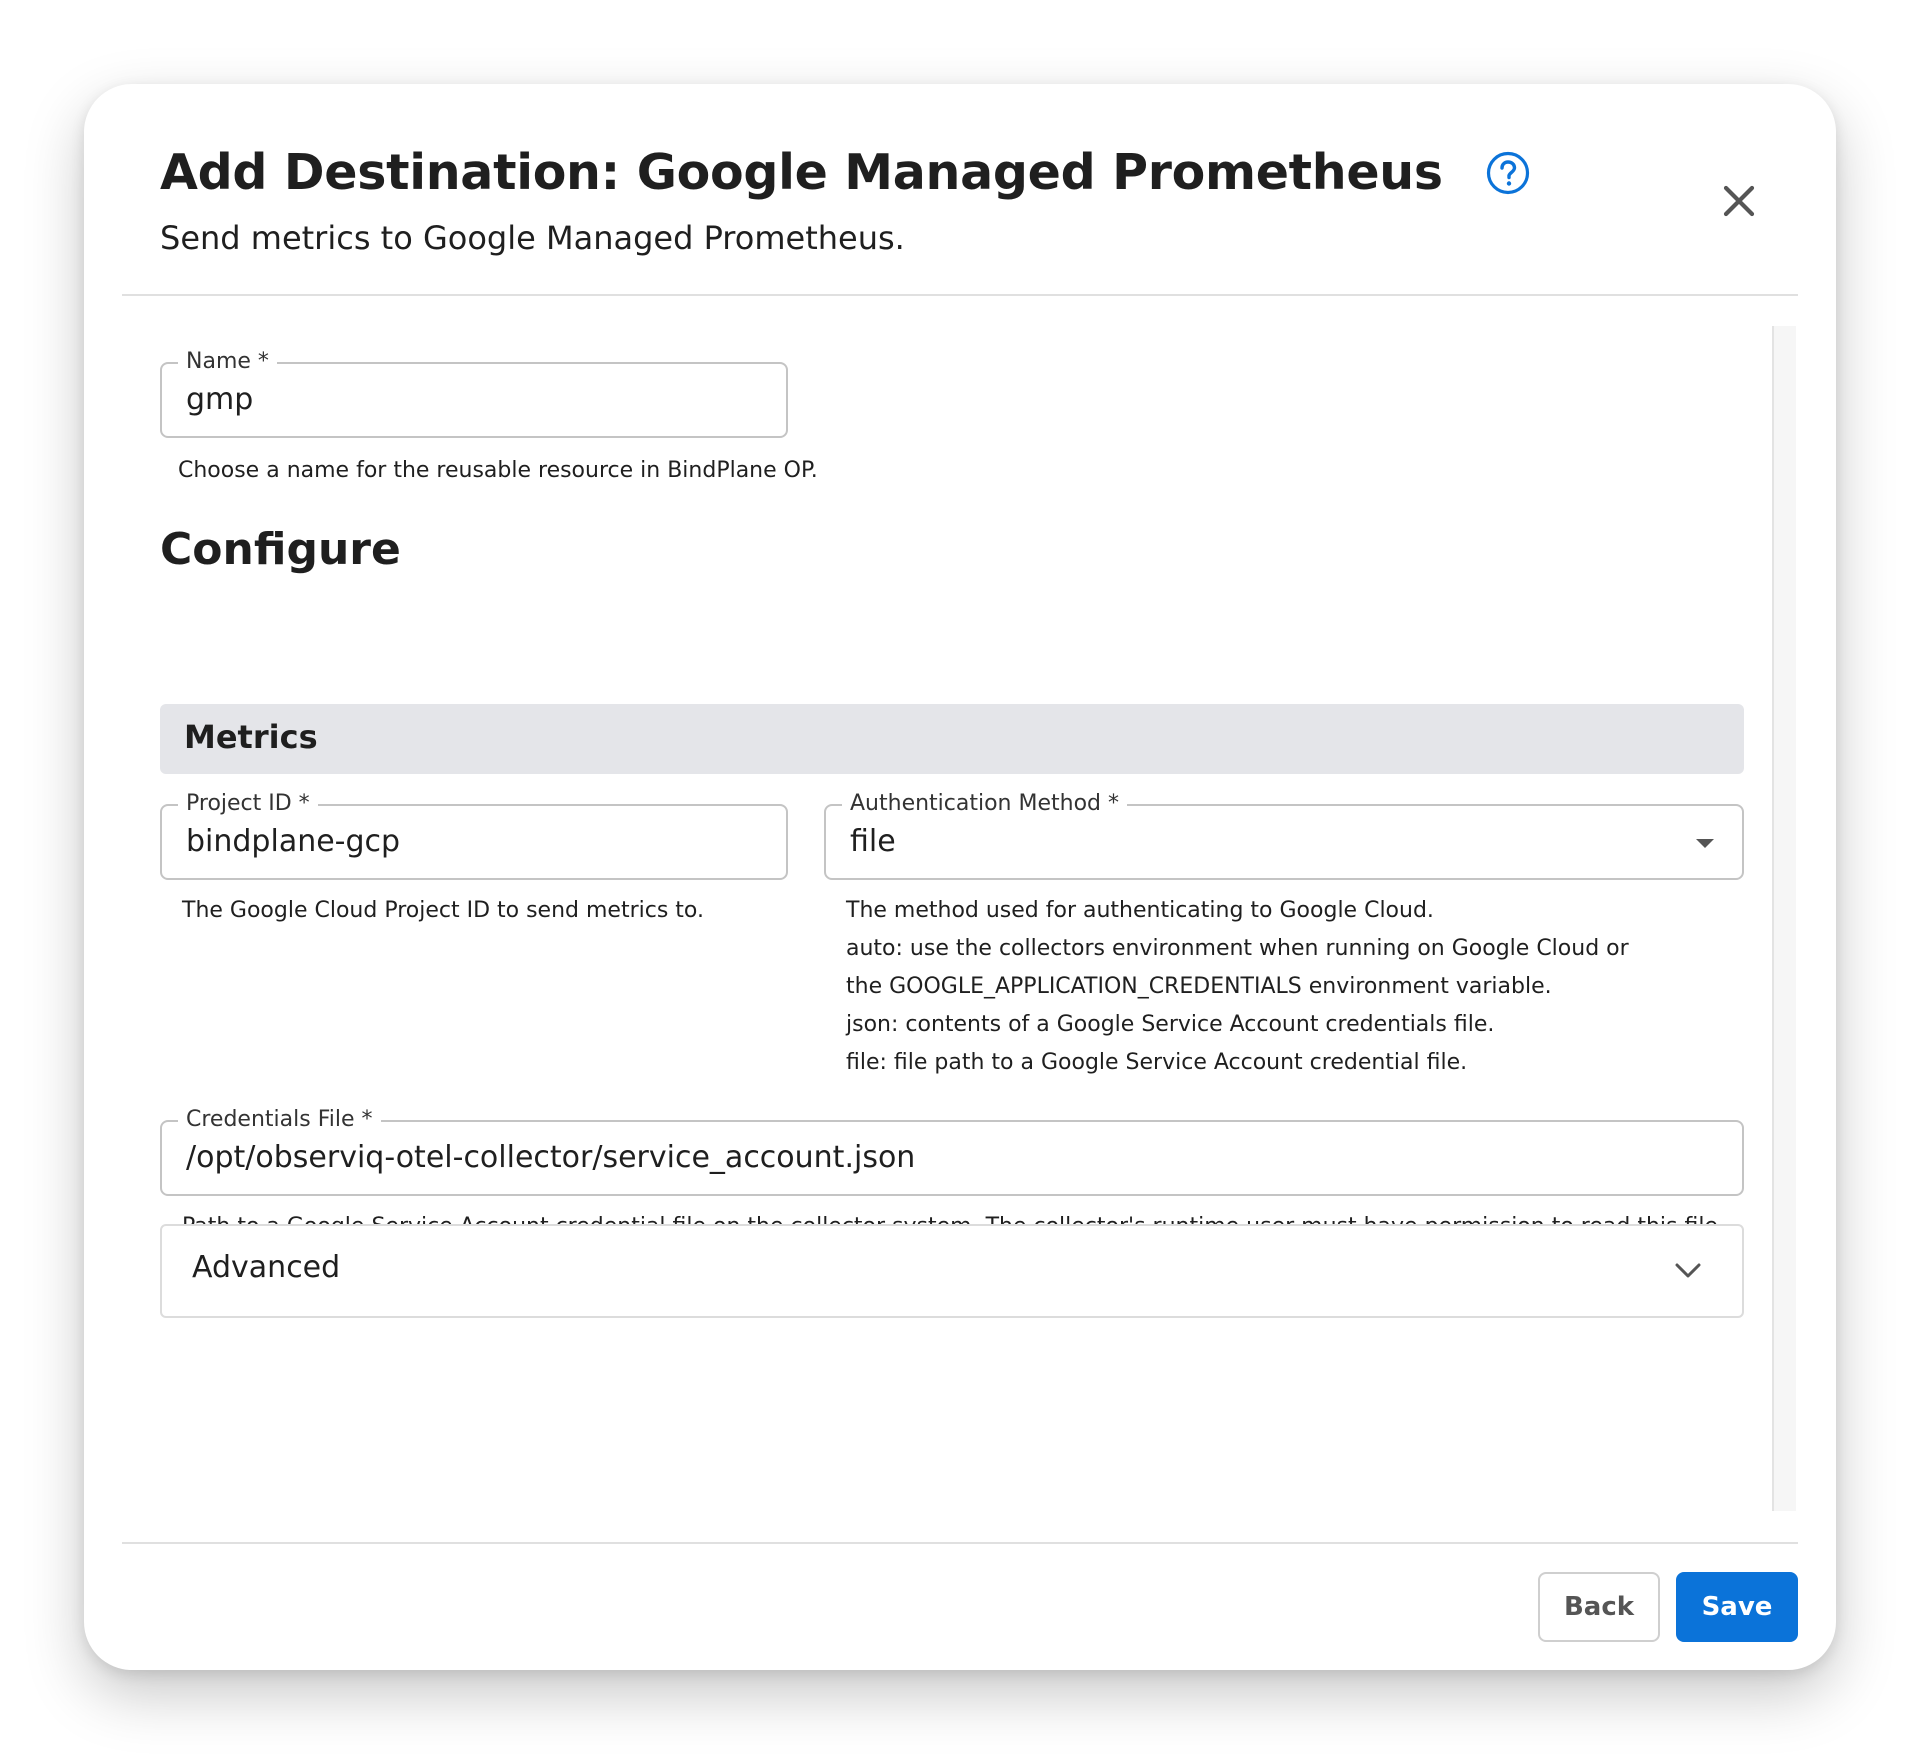 Image resolution: width=1920 pixels, height=1755 pixels. Describe the element at coordinates (1705, 843) in the screenshot. I see `dropdown-arrow-icon` at that location.